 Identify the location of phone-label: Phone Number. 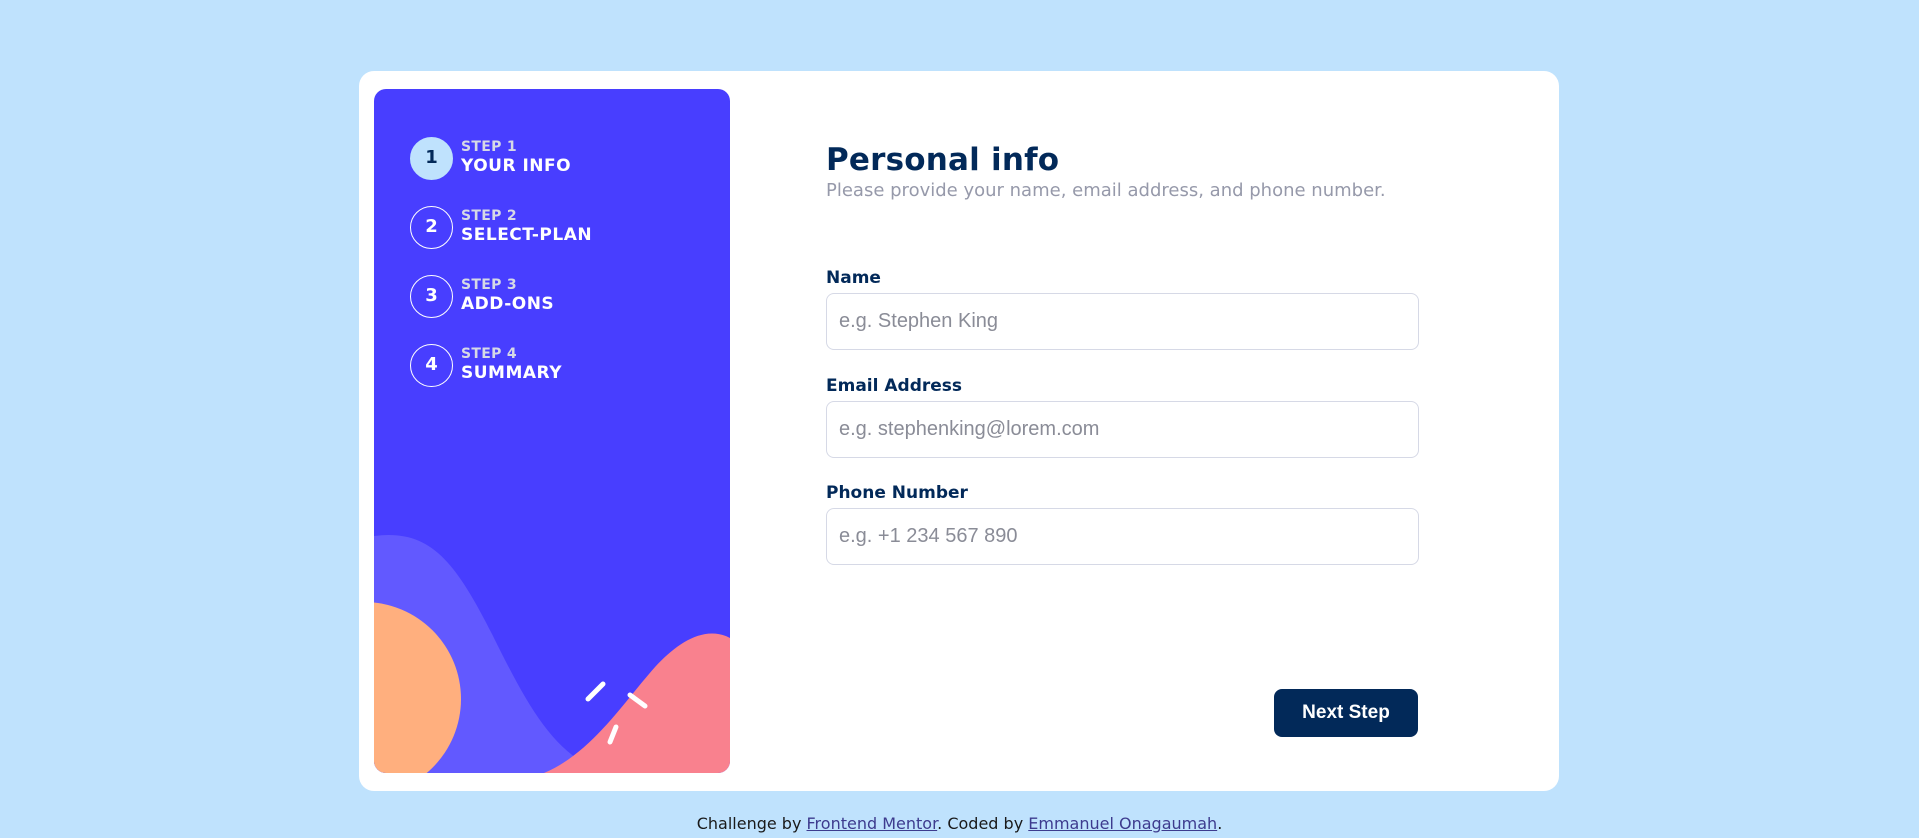
(897, 493).